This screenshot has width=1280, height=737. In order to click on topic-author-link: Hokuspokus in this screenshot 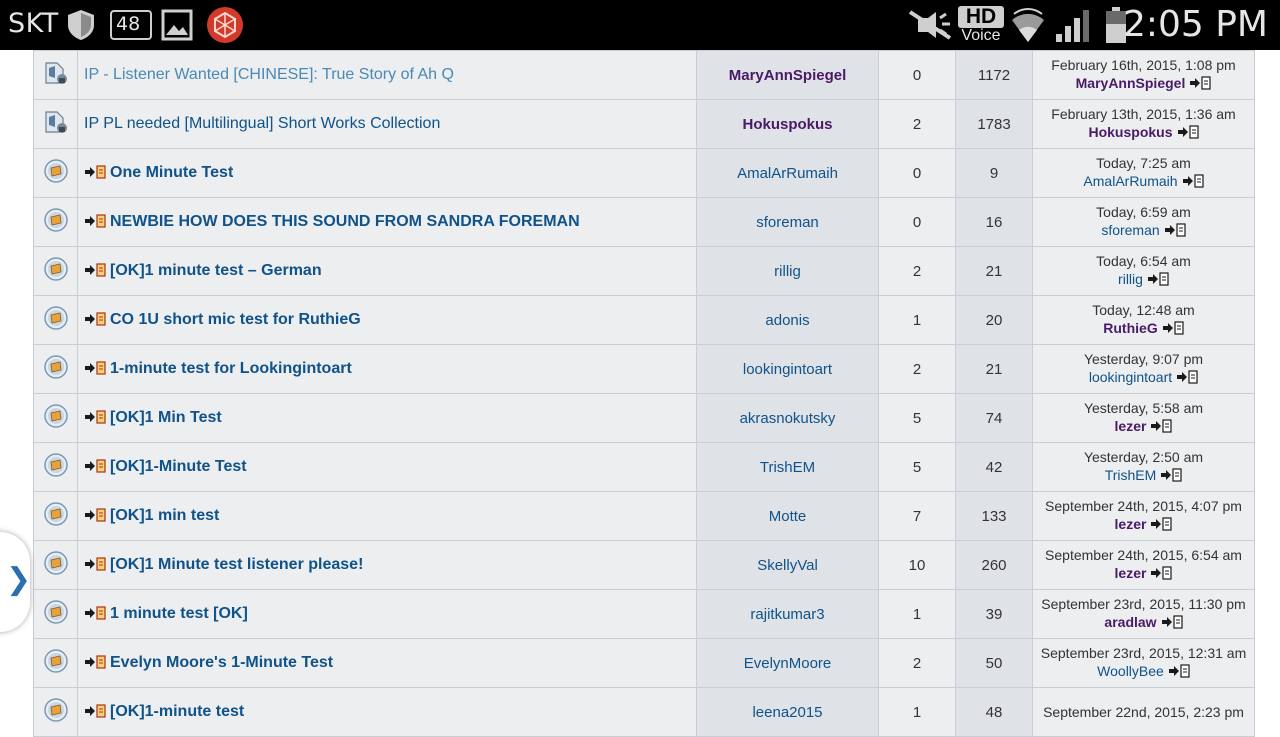, I will do `click(787, 124)`.